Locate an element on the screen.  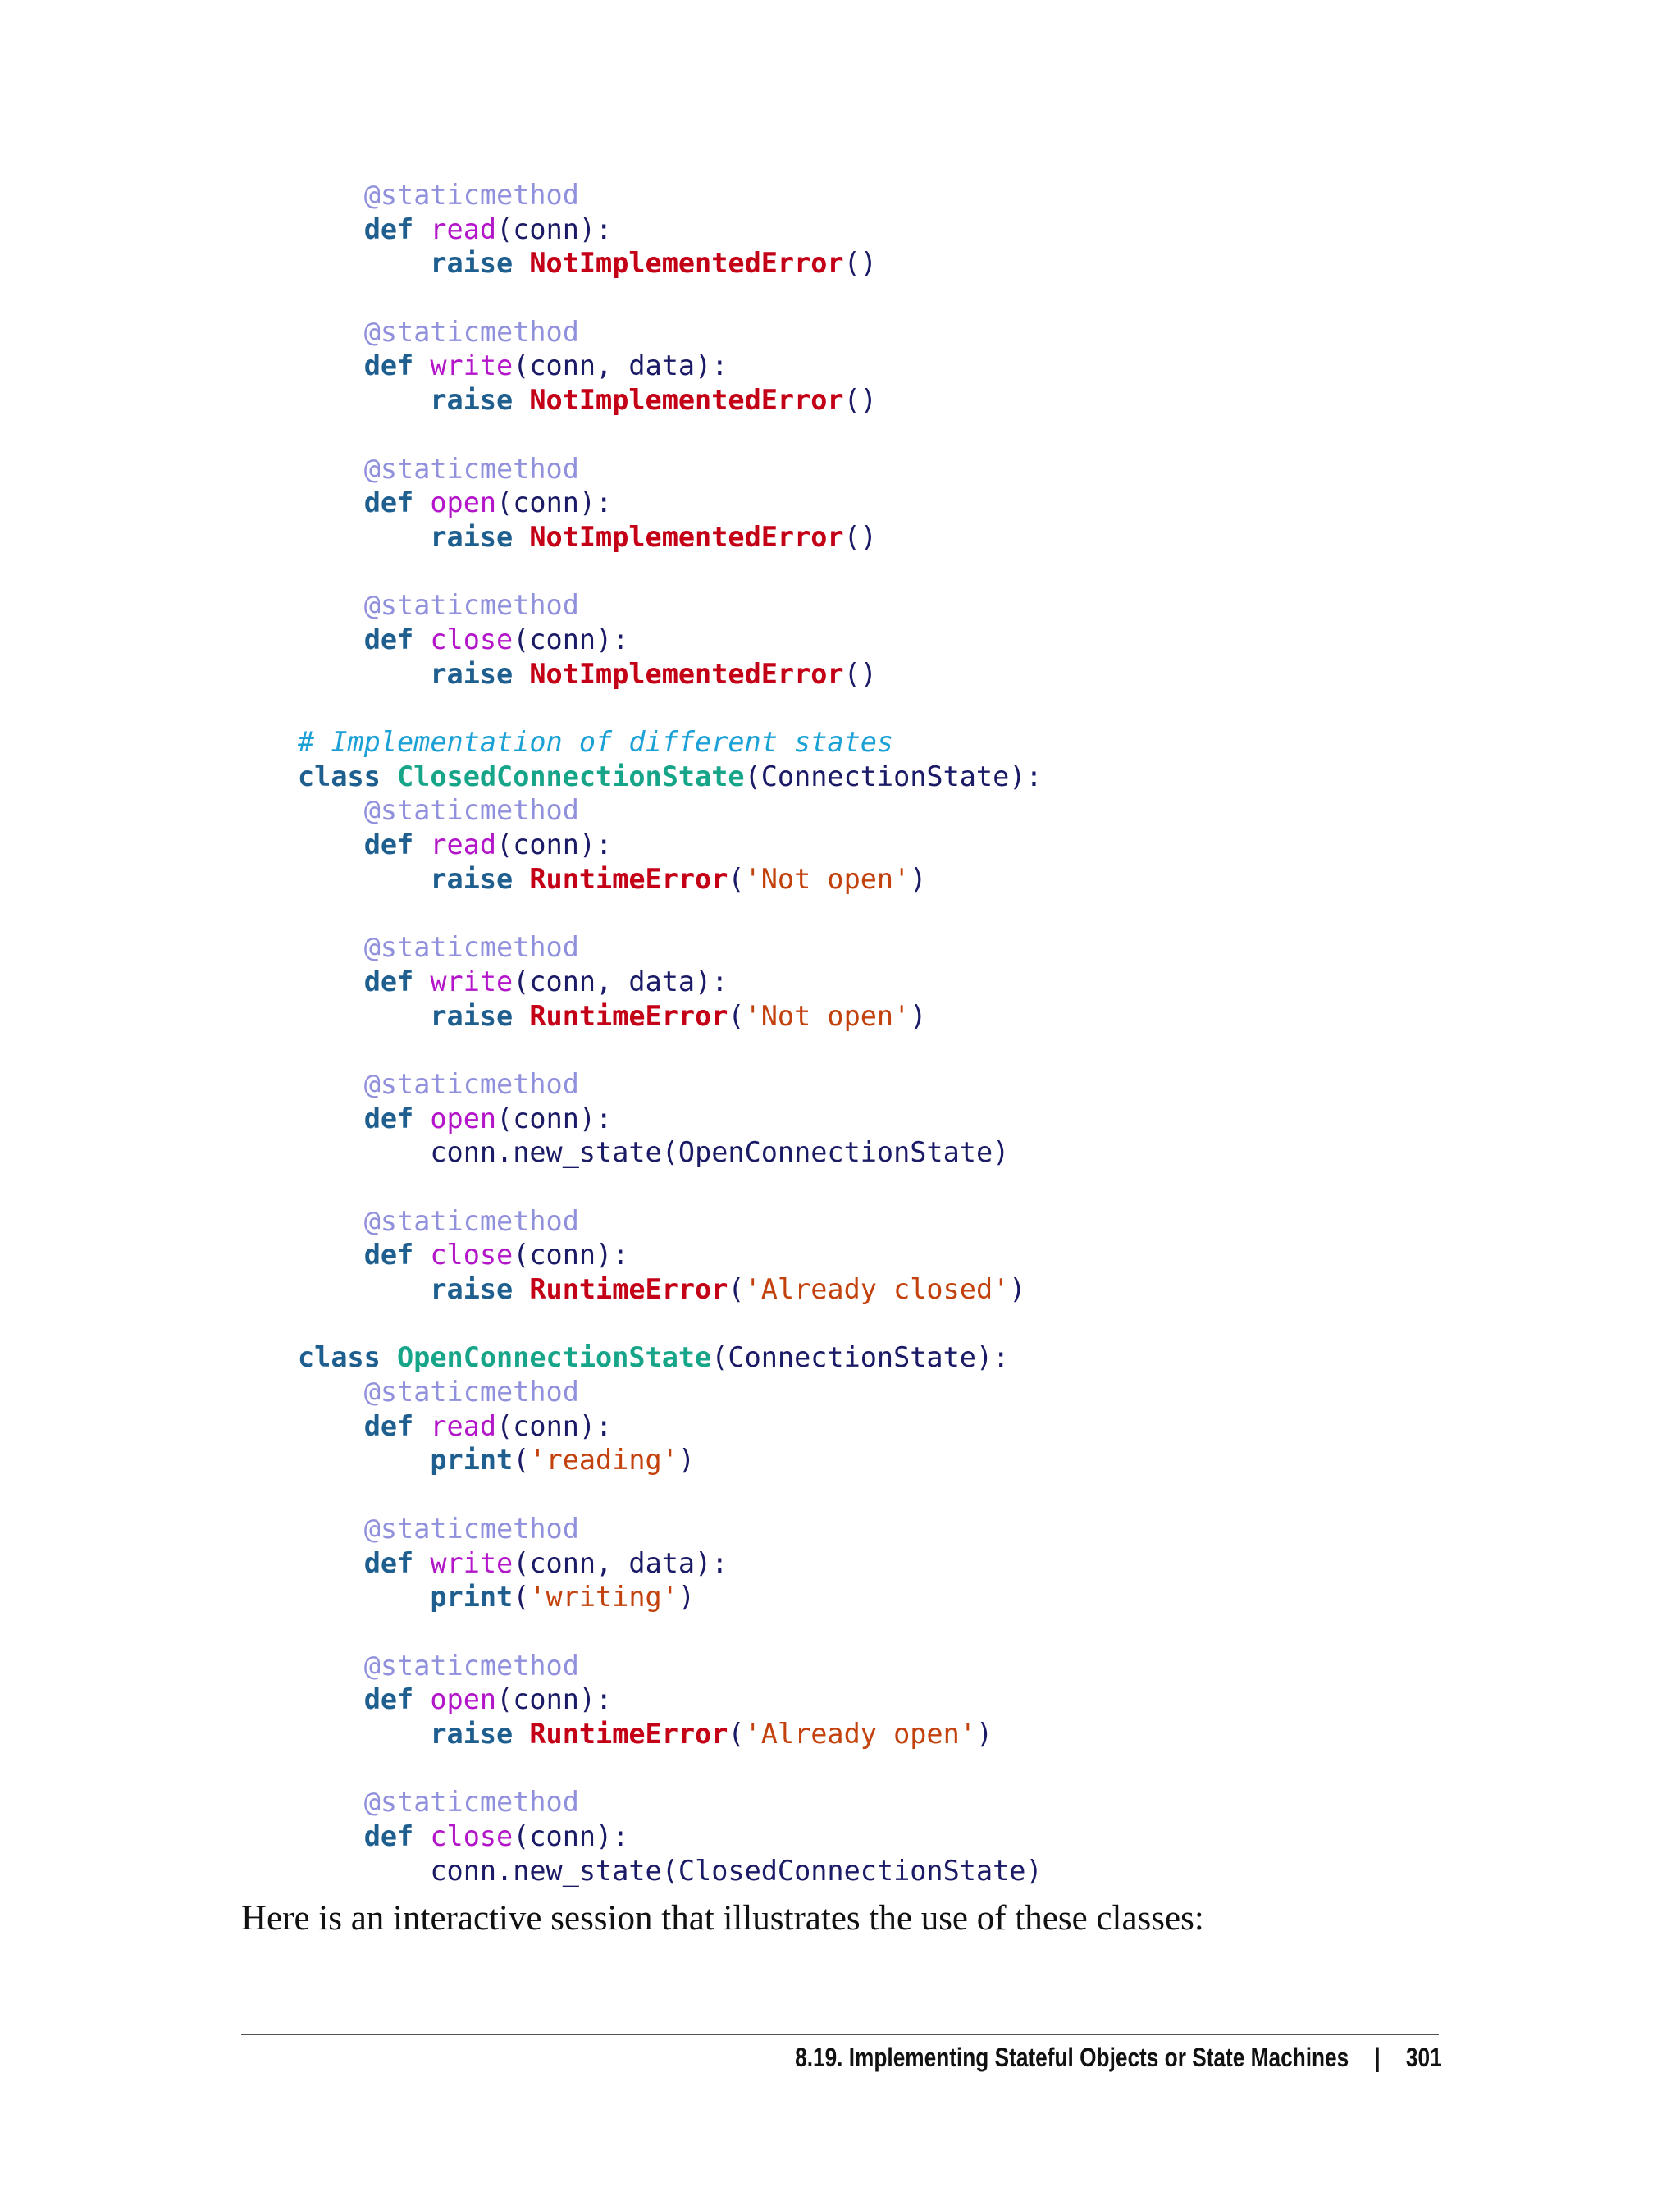
code-token-class-name: OpenConnectionState is located at coordinates (555, 1358).